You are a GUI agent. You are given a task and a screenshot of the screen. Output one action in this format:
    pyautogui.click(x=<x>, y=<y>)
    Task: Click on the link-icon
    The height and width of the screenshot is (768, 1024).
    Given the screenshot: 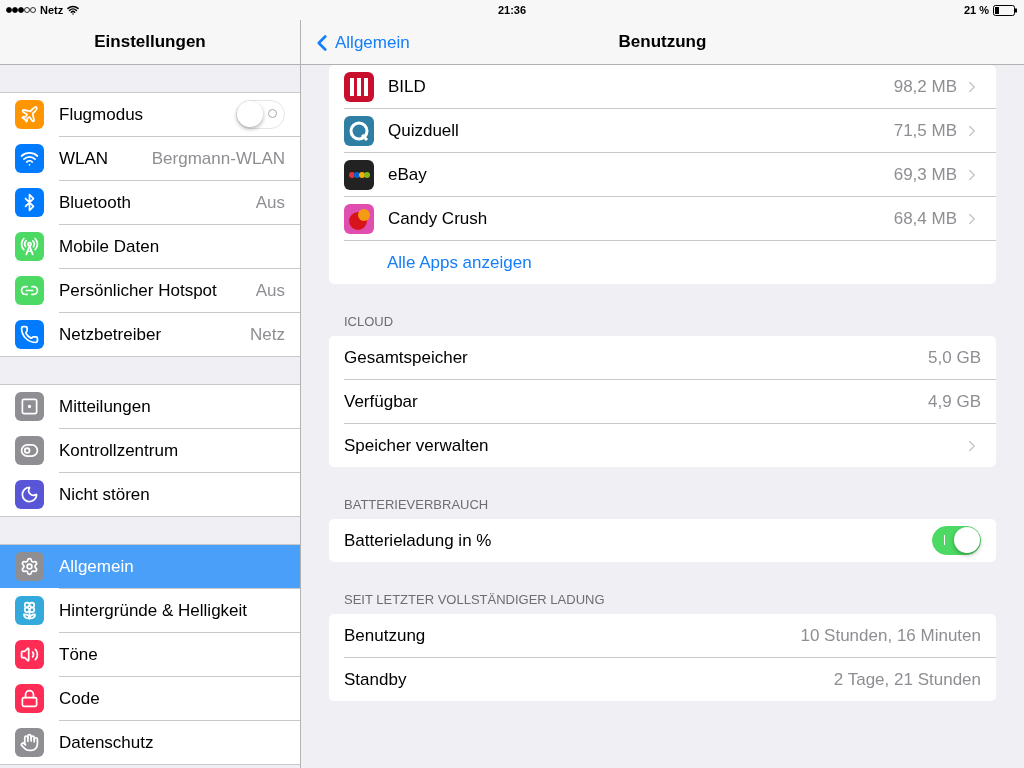 What is the action you would take?
    pyautogui.click(x=29, y=290)
    